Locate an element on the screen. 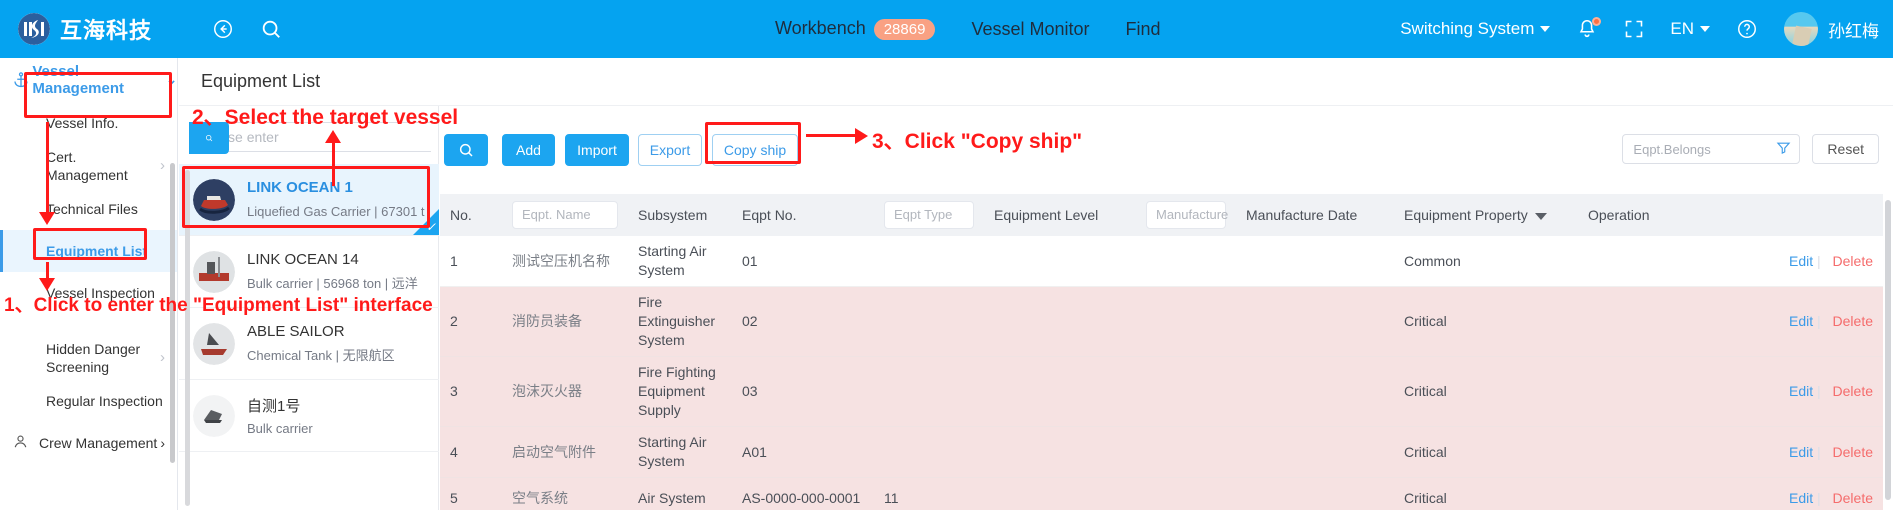 The image size is (1893, 510). sidebar-group-label: Vessel Management is located at coordinates (78, 80).